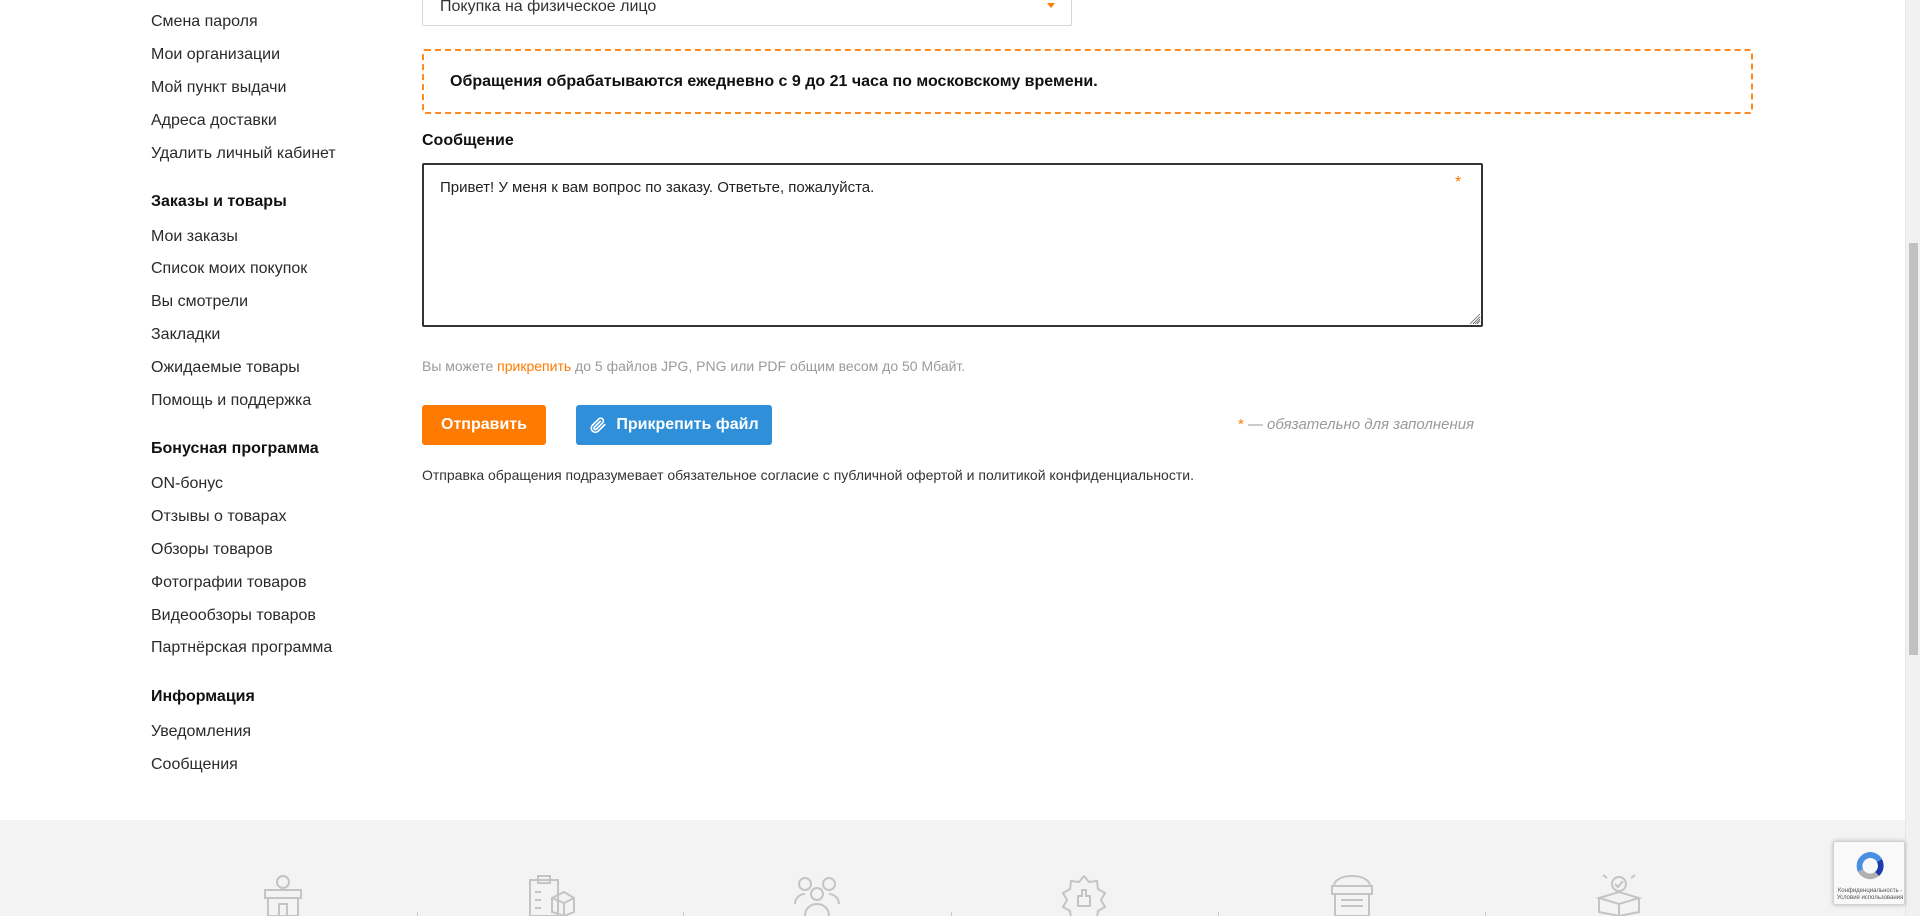 The height and width of the screenshot is (916, 1920). What do you see at coordinates (1870, 866) in the screenshot?
I see `recaptcha-icon` at bounding box center [1870, 866].